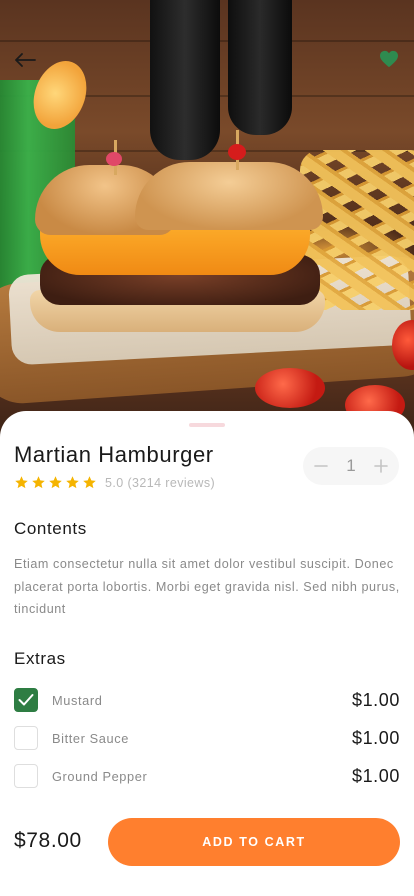 The width and height of the screenshot is (414, 896). What do you see at coordinates (254, 842) in the screenshot?
I see `add-to-cart-button: ADD TO CART` at bounding box center [254, 842].